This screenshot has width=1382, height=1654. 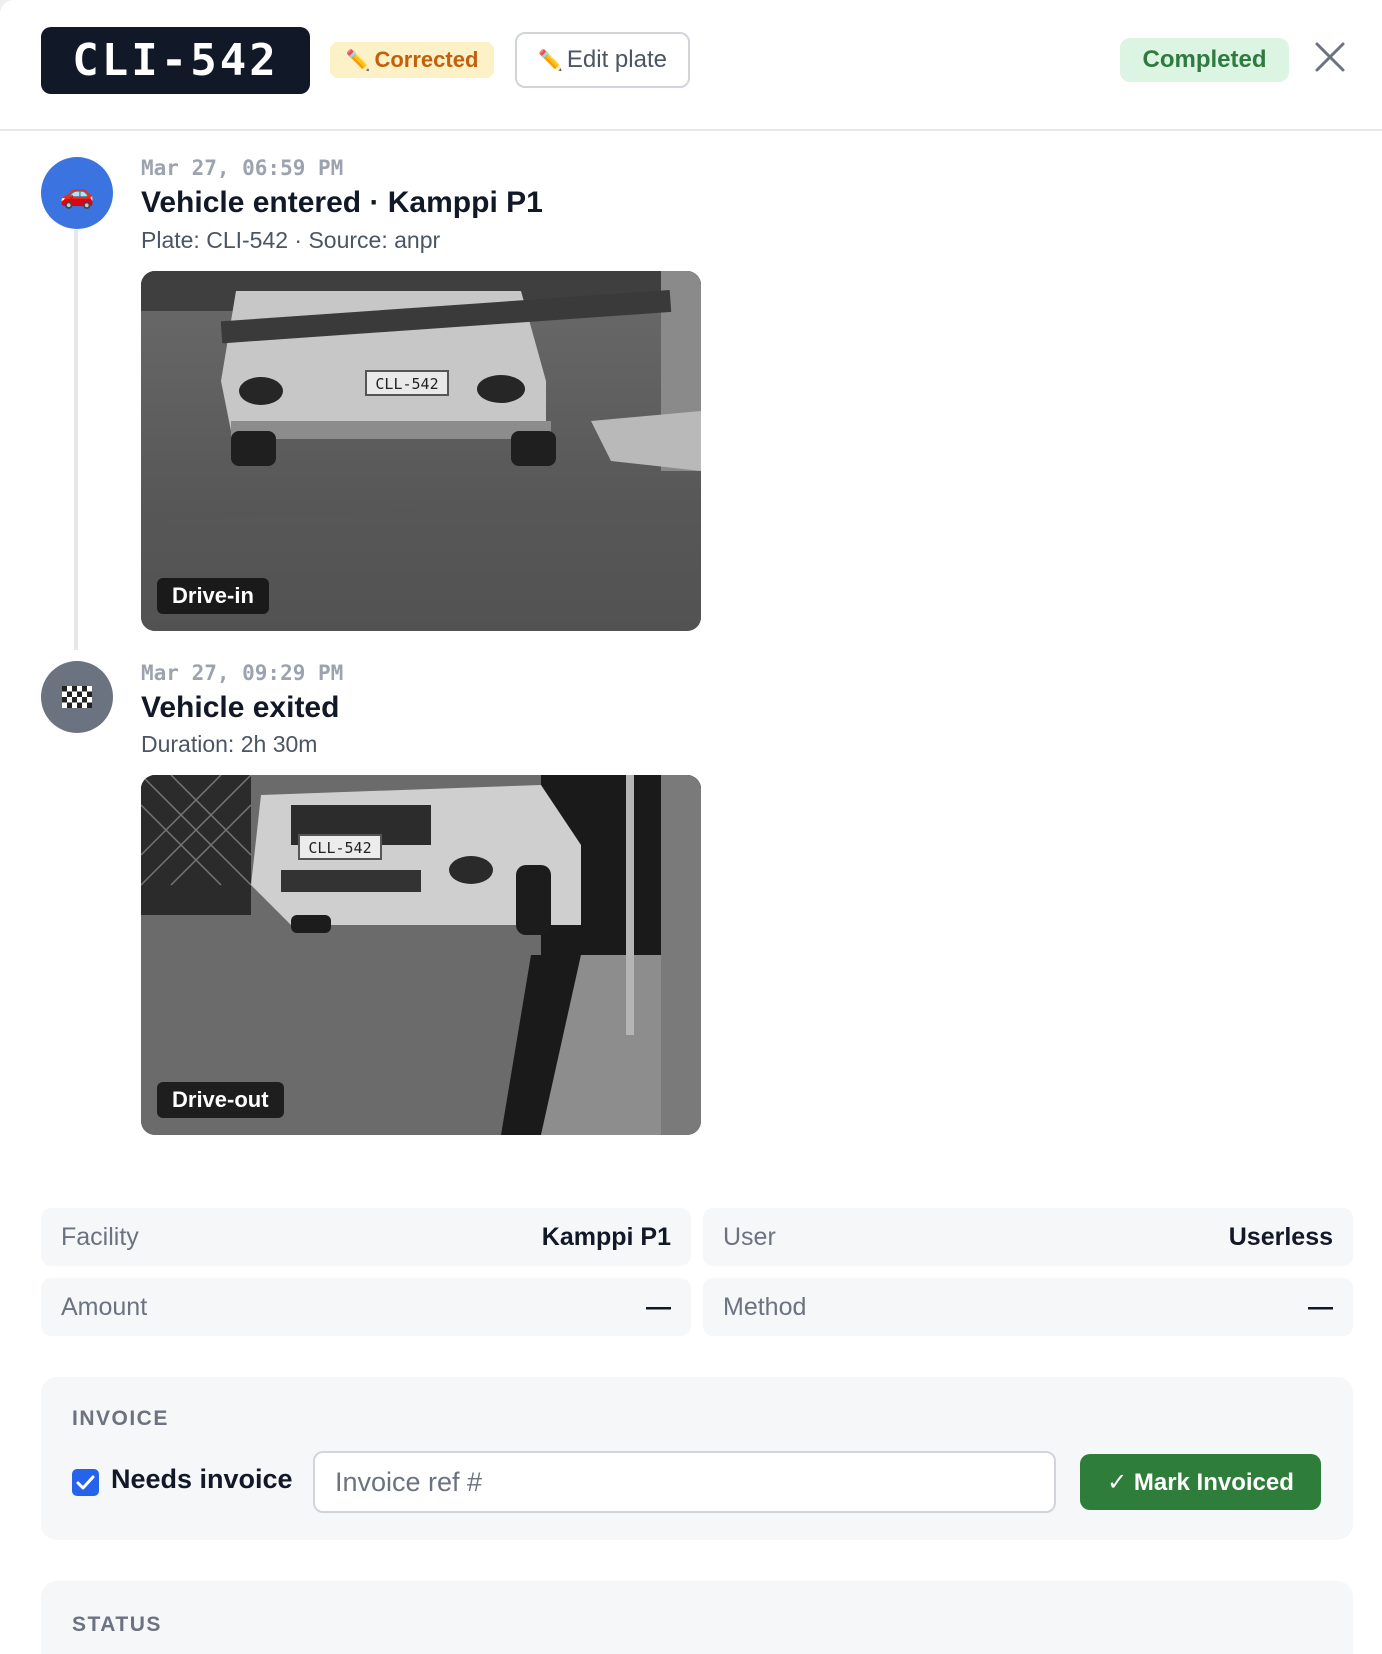 I want to click on edit-plate-label: Edit plate, so click(x=616, y=59).